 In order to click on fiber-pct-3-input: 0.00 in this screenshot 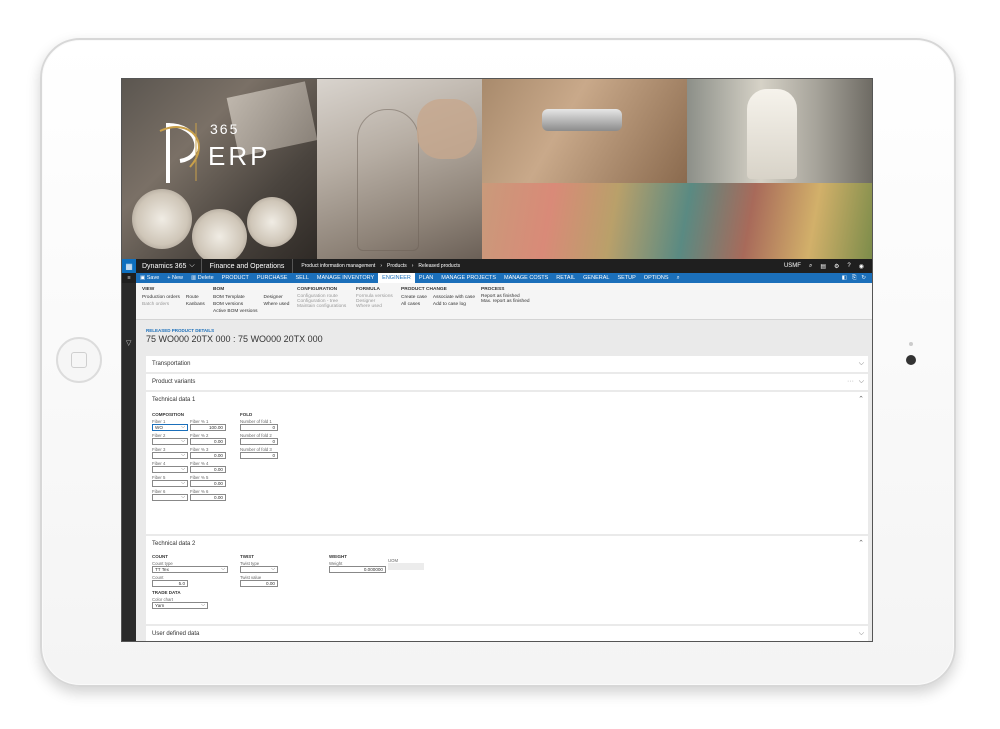, I will do `click(208, 455)`.